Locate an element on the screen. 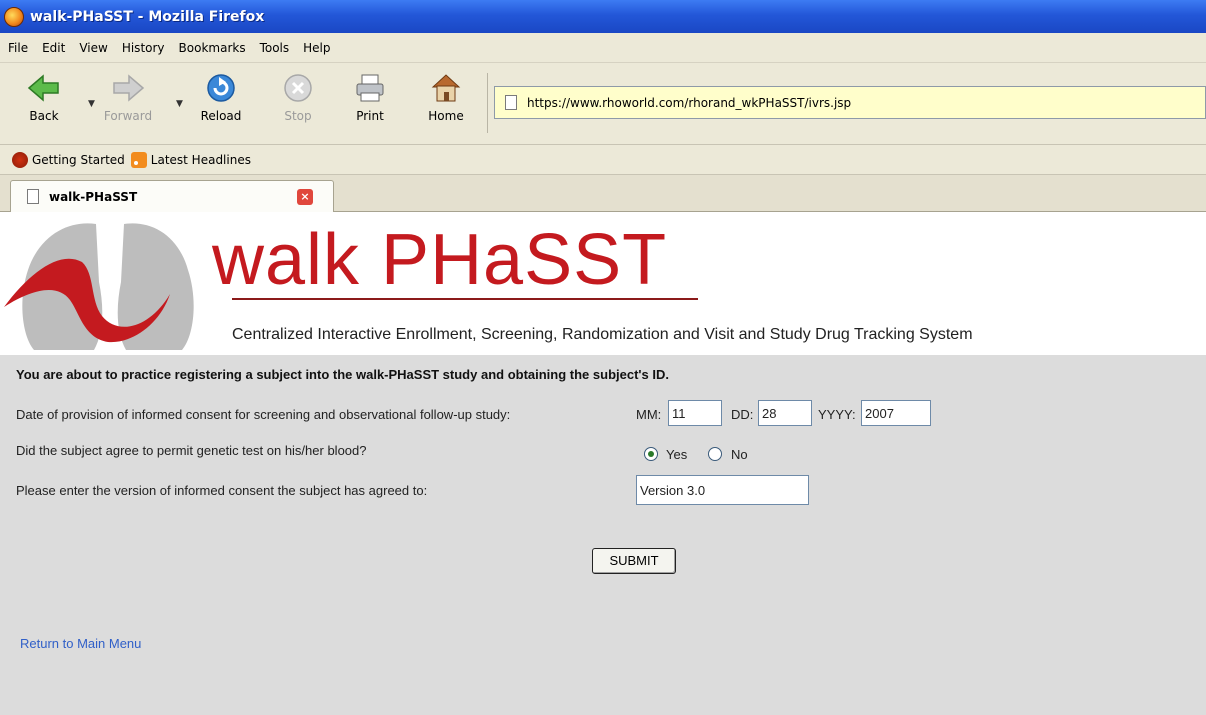 The height and width of the screenshot is (715, 1206). stop-label: Stop is located at coordinates (298, 116).